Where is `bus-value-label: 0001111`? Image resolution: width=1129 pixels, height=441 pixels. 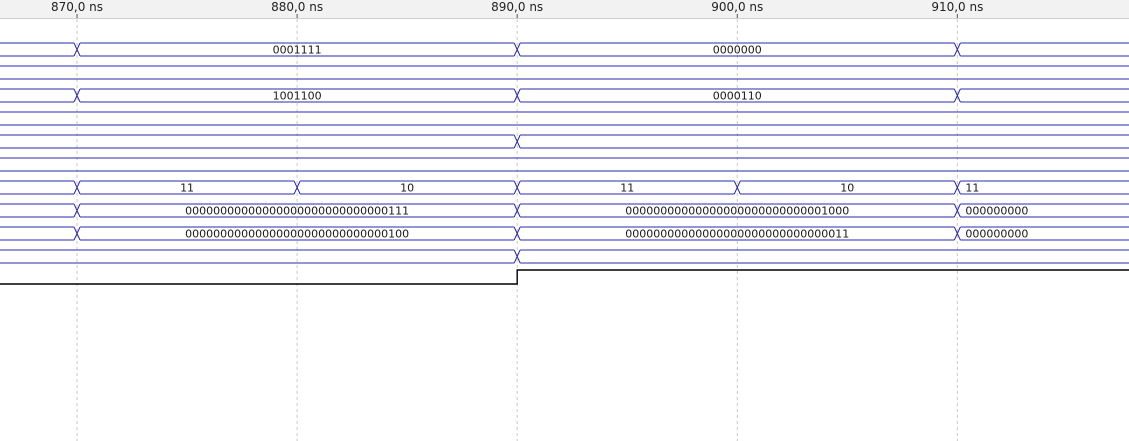
bus-value-label: 0001111 is located at coordinates (297, 50).